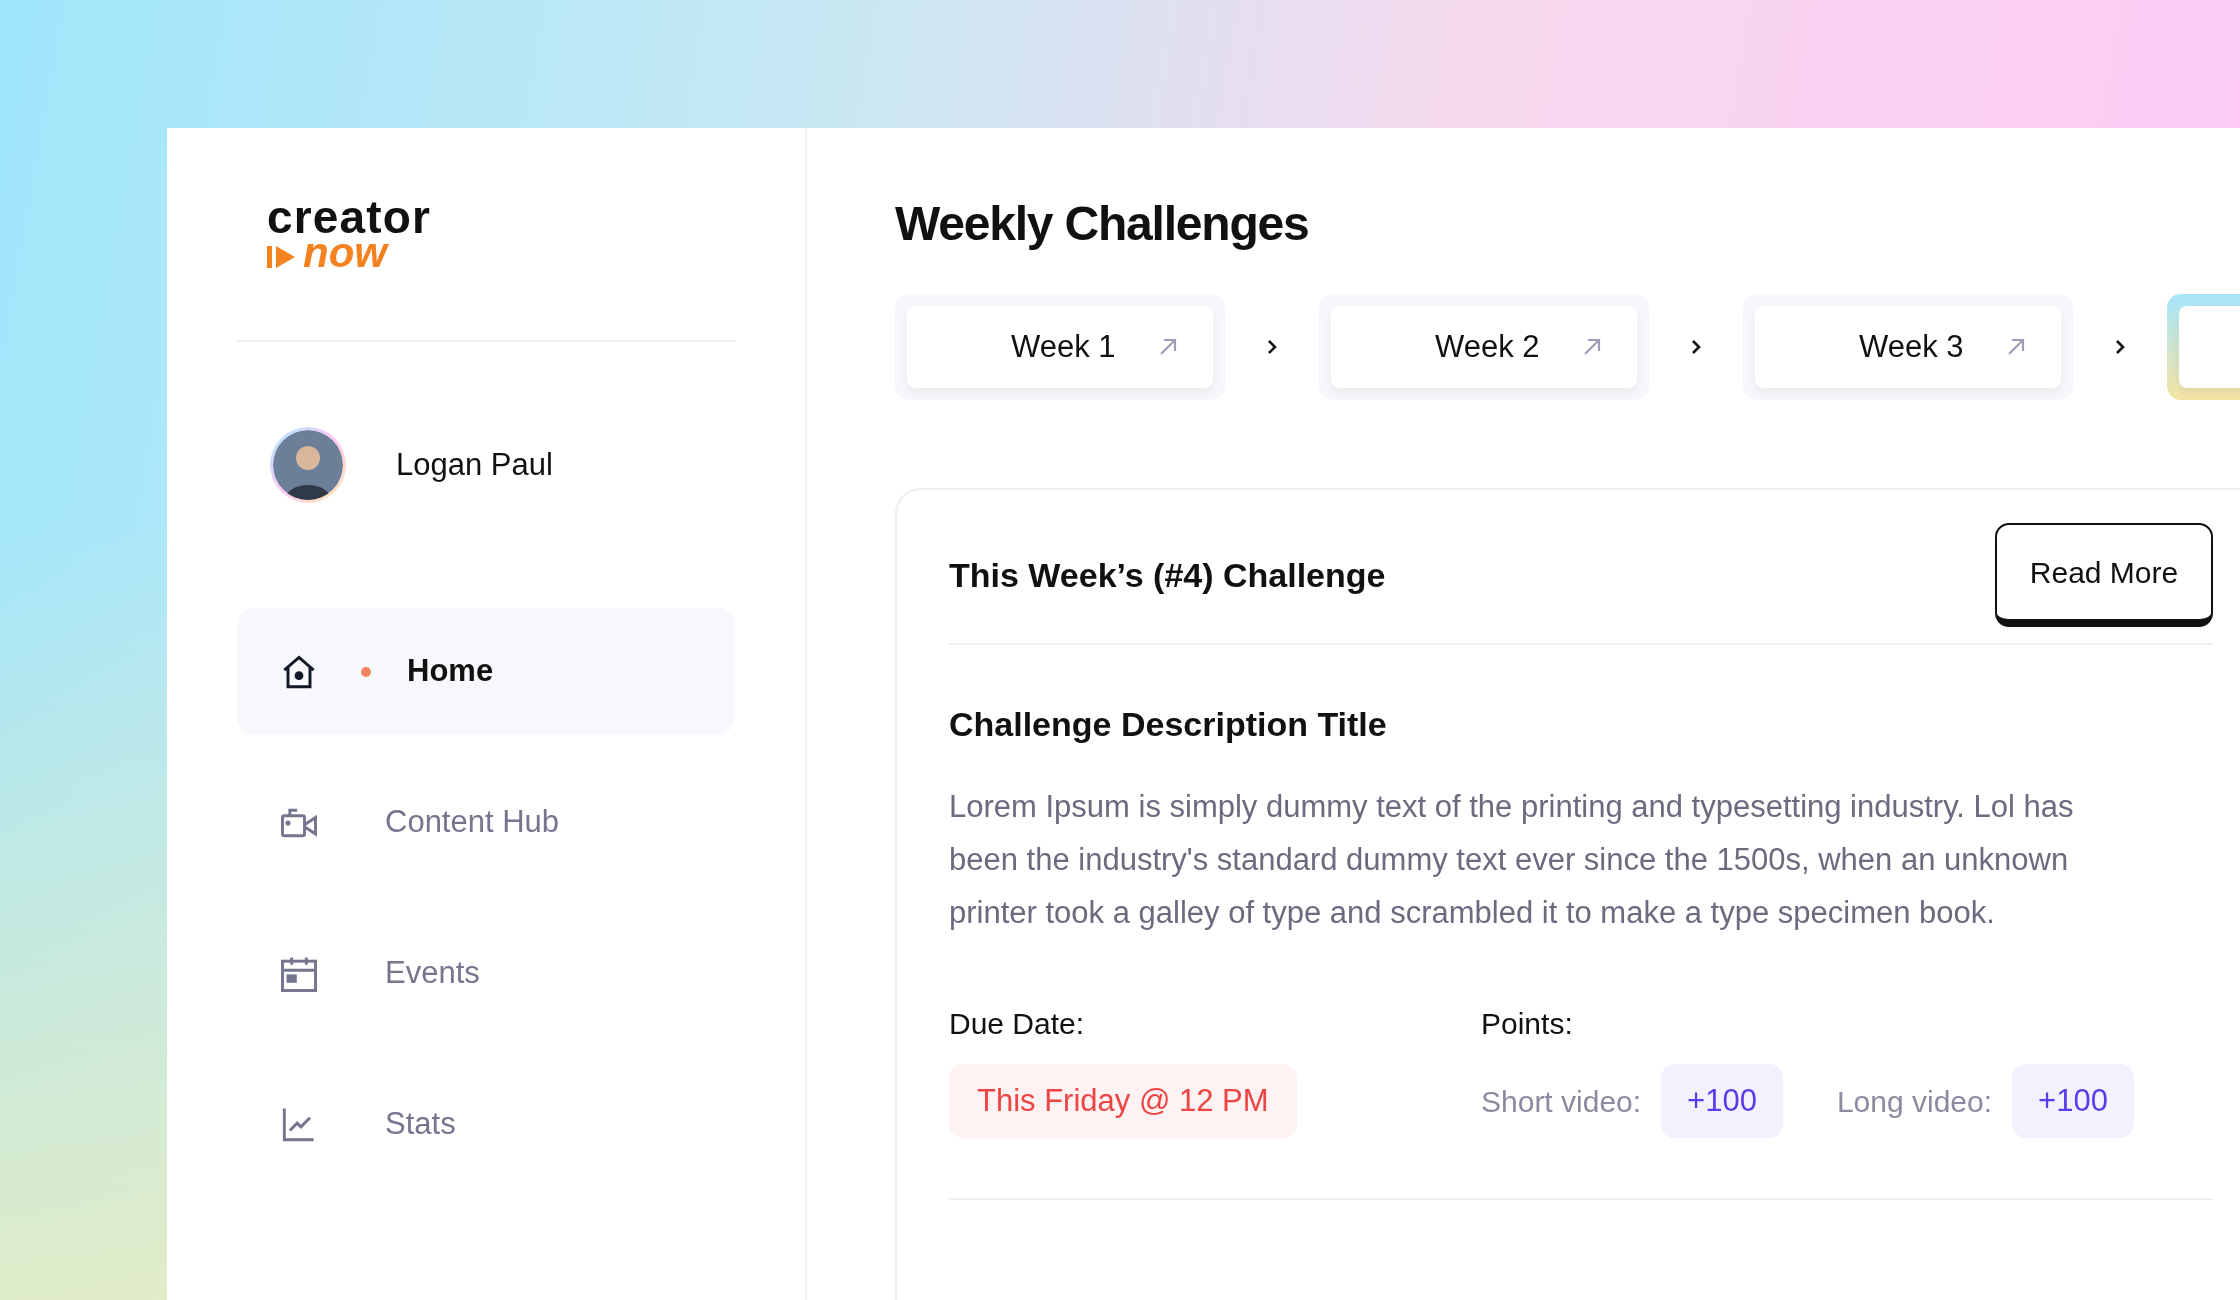  I want to click on due-date-badge: This Friday @ 12 PM, so click(1123, 1101).